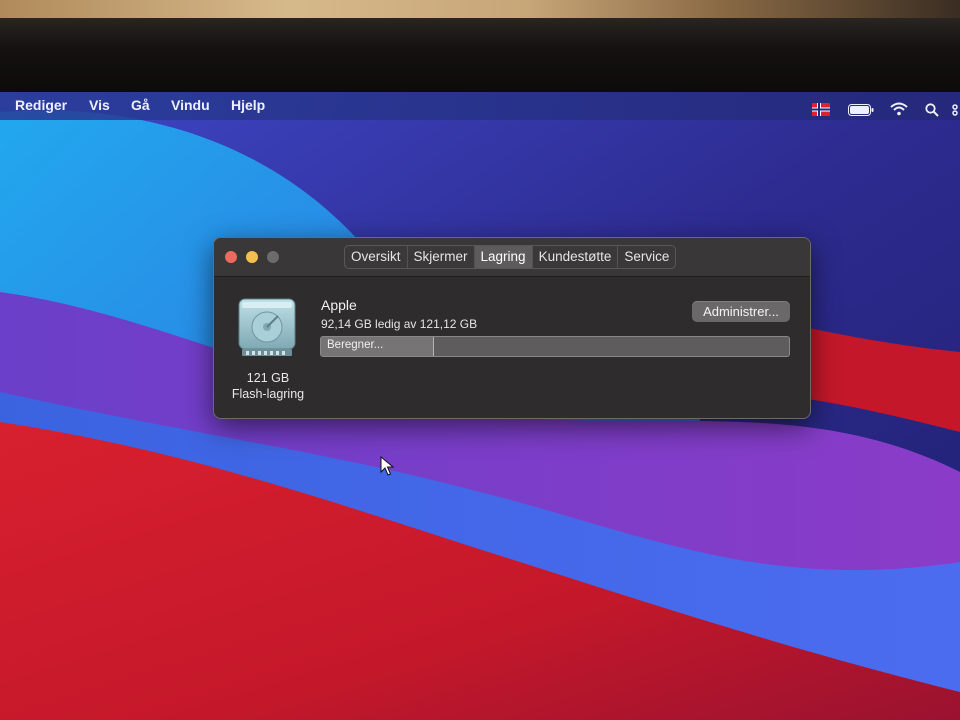 This screenshot has width=960, height=720. Describe the element at coordinates (932, 110) in the screenshot. I see `spotlight-search-icon` at that location.